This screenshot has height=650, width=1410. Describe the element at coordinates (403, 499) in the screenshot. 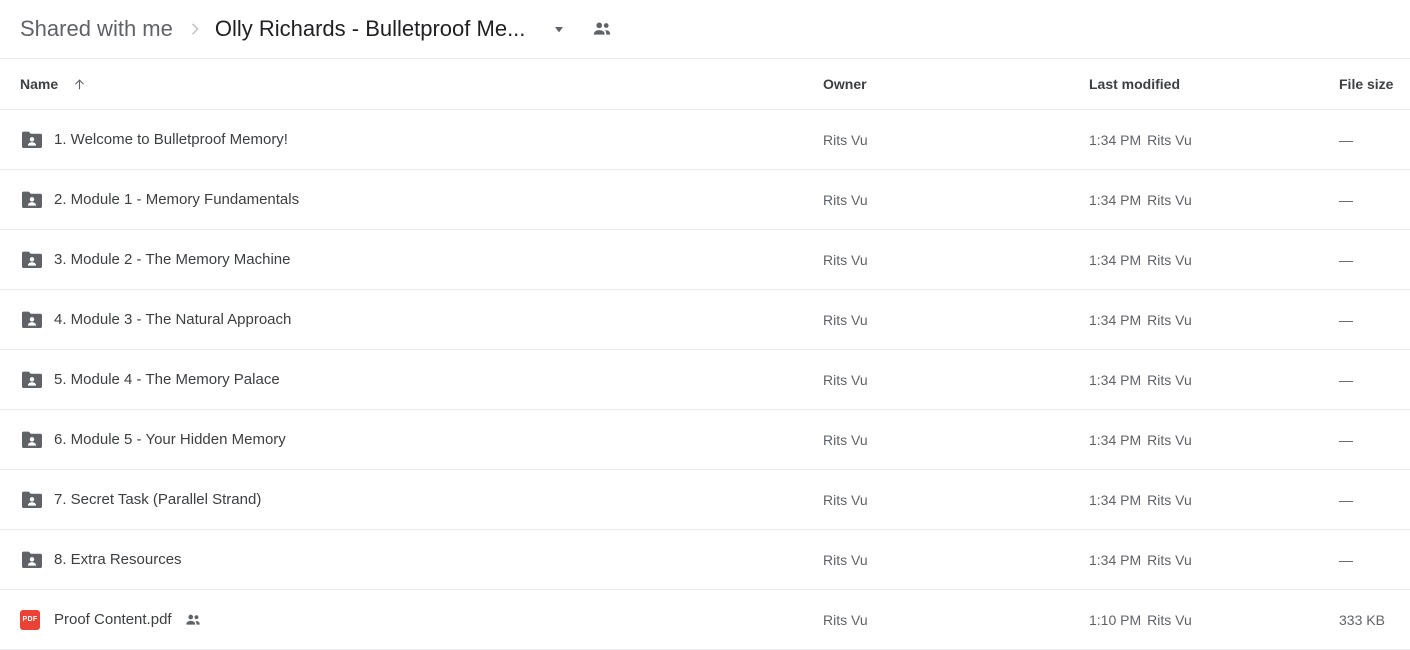

I see `file-name-cell: 7. Secret Task (Parallel Strand)` at that location.